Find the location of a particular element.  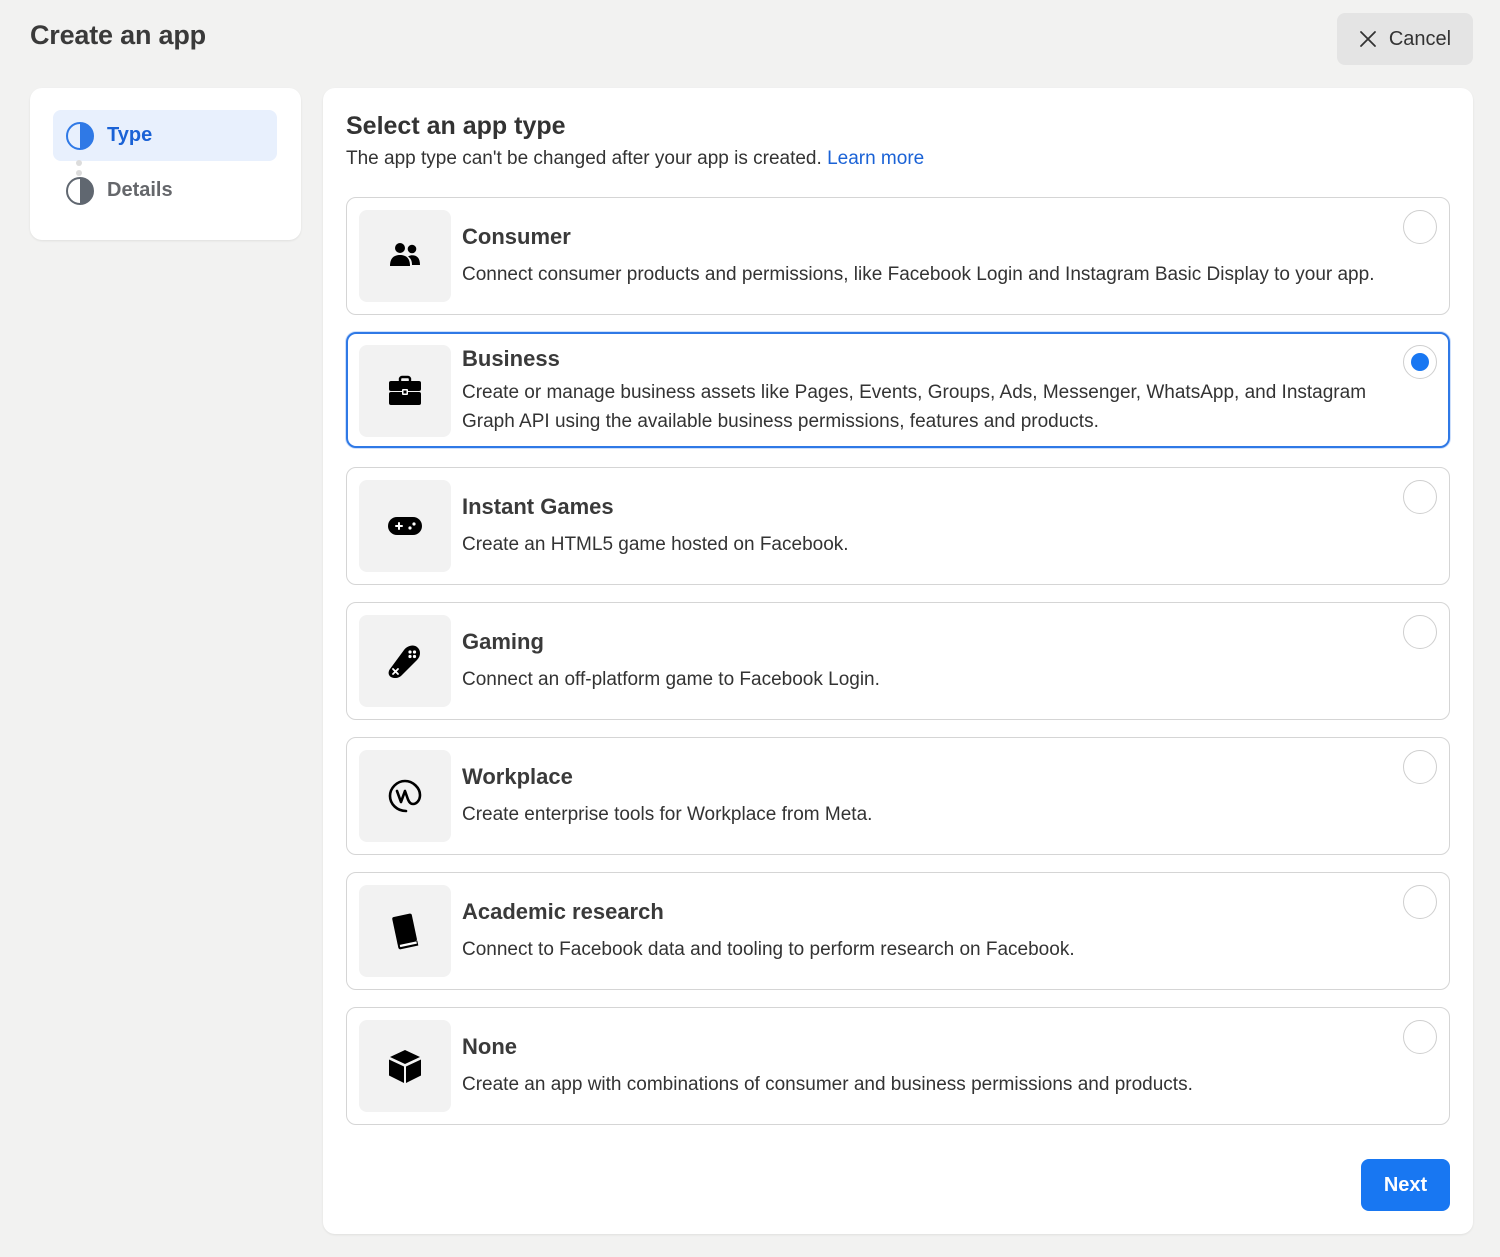

page-title: Create an app is located at coordinates (118, 35).